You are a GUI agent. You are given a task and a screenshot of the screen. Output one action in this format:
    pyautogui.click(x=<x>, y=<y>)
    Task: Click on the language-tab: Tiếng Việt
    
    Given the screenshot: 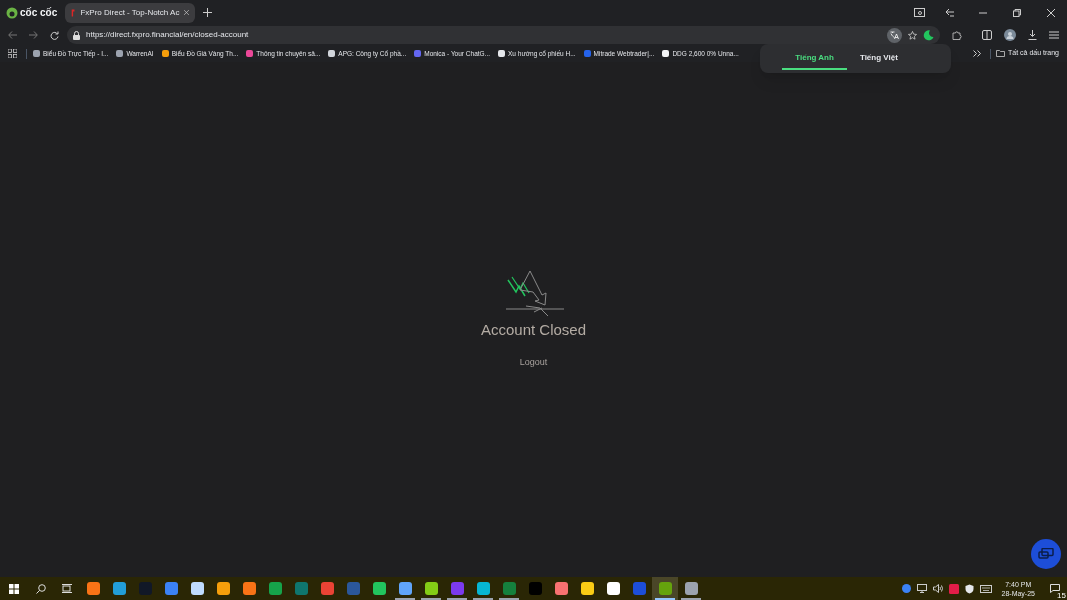 What is the action you would take?
    pyautogui.click(x=878, y=58)
    